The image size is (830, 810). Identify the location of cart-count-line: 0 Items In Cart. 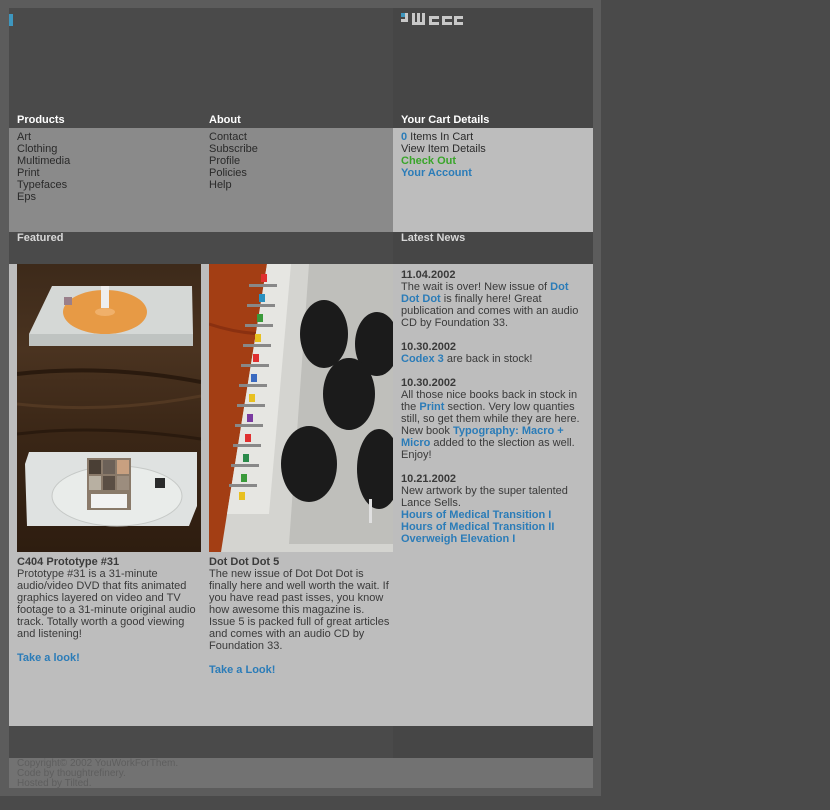
(443, 137).